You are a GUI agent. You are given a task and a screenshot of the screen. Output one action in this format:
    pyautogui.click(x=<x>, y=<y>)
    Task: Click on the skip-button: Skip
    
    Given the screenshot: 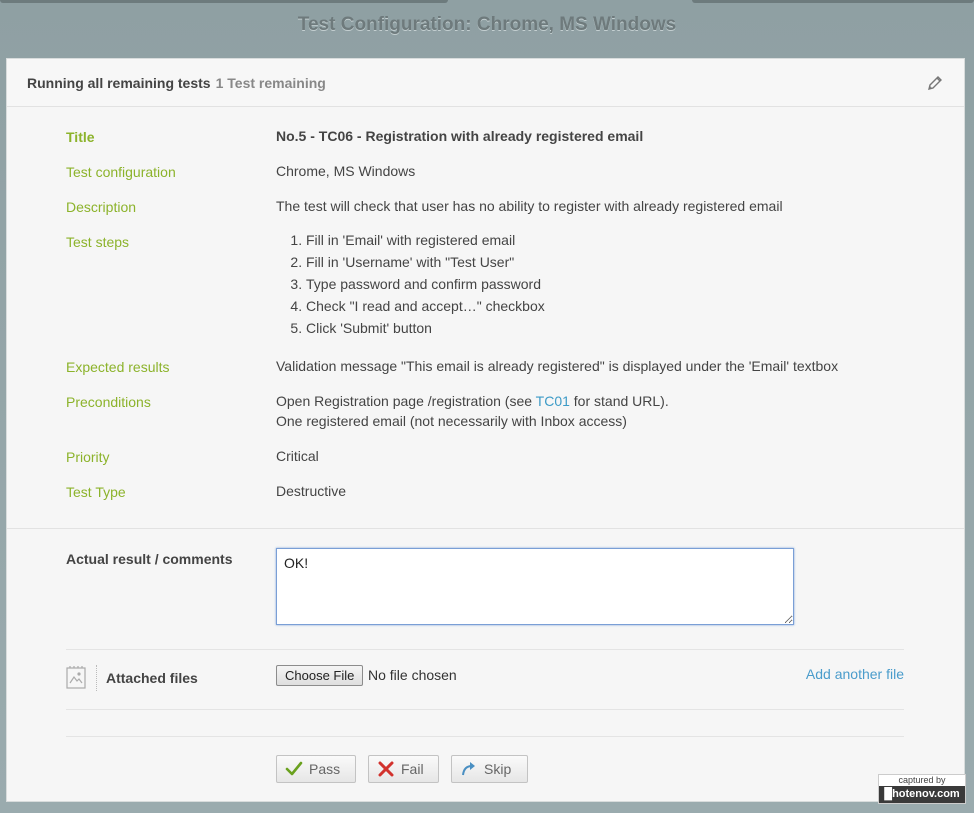 What is the action you would take?
    pyautogui.click(x=489, y=769)
    